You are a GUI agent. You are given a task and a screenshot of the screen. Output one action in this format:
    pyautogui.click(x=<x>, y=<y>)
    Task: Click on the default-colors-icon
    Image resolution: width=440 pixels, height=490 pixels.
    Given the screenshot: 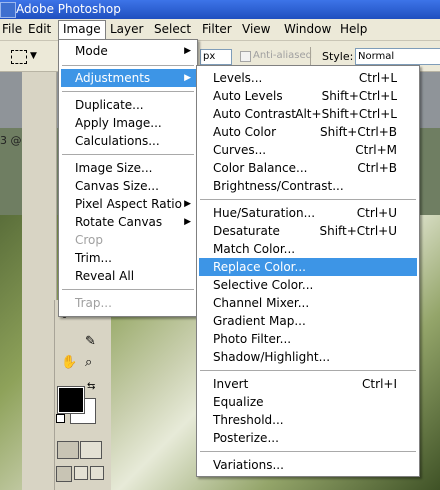 What is the action you would take?
    pyautogui.click(x=60, y=418)
    